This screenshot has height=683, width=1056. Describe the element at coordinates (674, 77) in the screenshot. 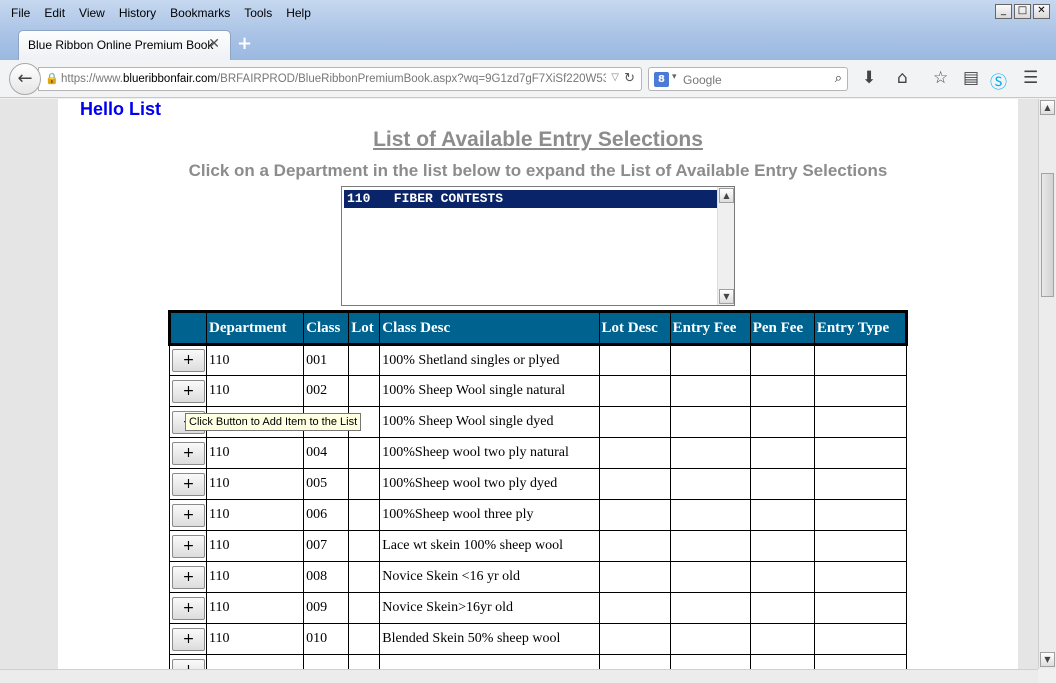

I see `search-engine-dropdown-icon: ▾` at that location.